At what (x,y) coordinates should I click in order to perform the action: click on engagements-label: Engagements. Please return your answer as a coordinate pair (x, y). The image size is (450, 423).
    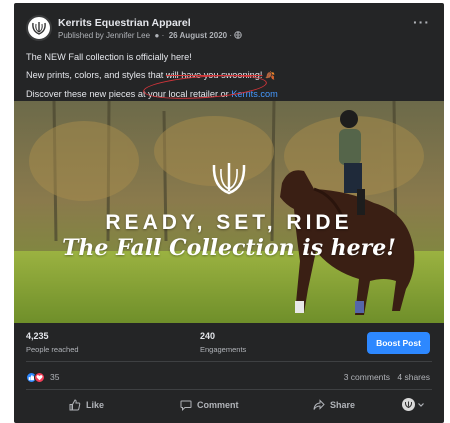
    Looking at the image, I should click on (223, 349).